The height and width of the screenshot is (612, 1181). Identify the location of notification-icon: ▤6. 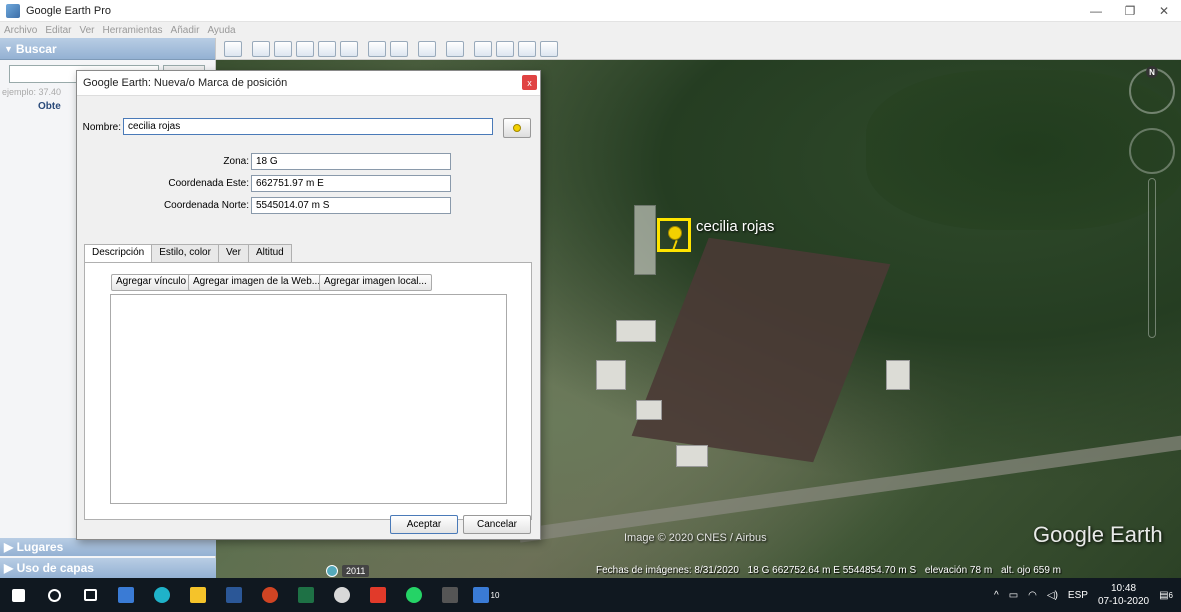
(1166, 595).